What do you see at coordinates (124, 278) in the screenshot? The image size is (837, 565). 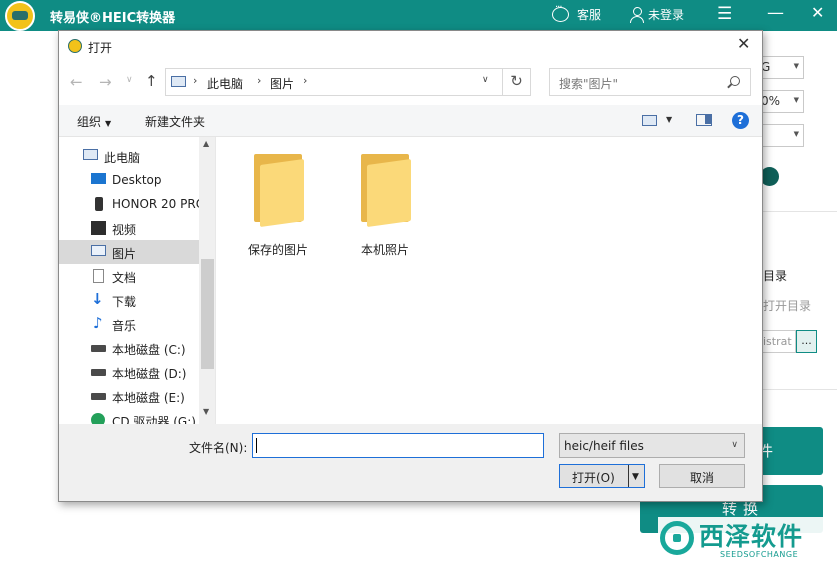 I see `nav-item-label: 文档` at bounding box center [124, 278].